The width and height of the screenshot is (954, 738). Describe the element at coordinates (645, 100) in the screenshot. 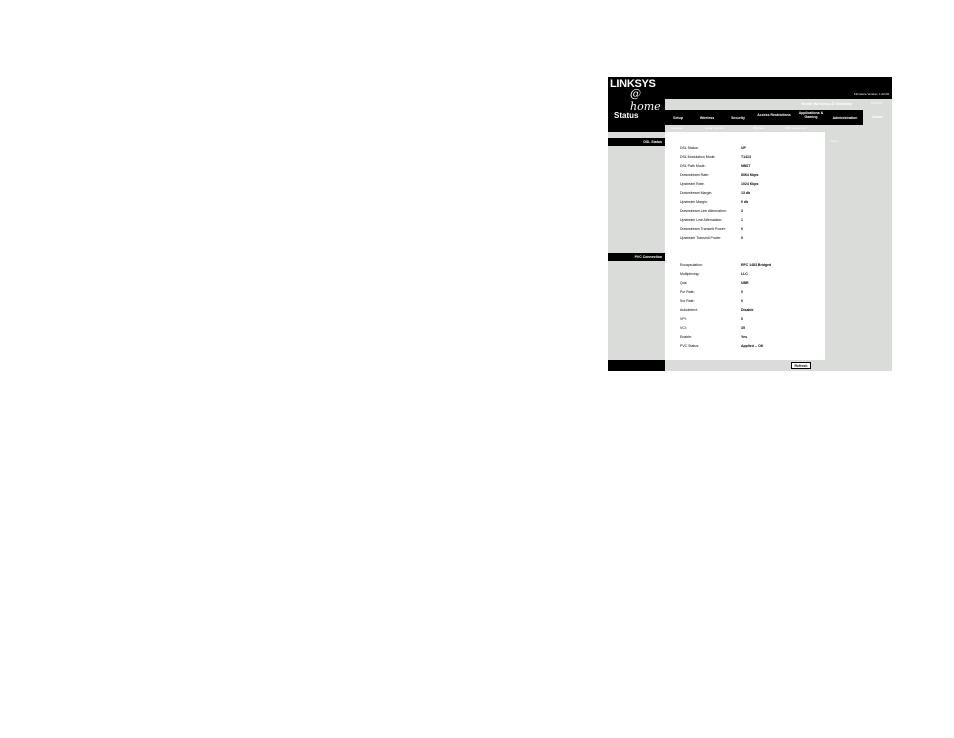

I see `logo-tagline: @ home` at that location.